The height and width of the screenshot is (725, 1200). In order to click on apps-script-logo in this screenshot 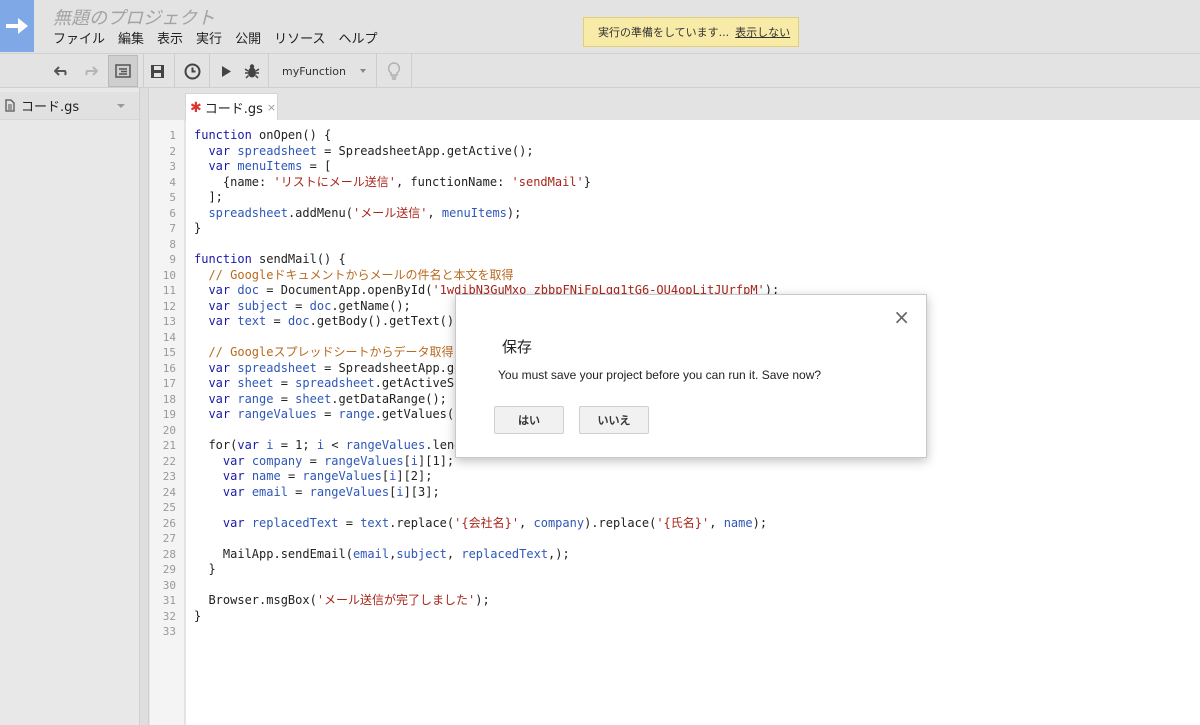, I will do `click(17, 26)`.